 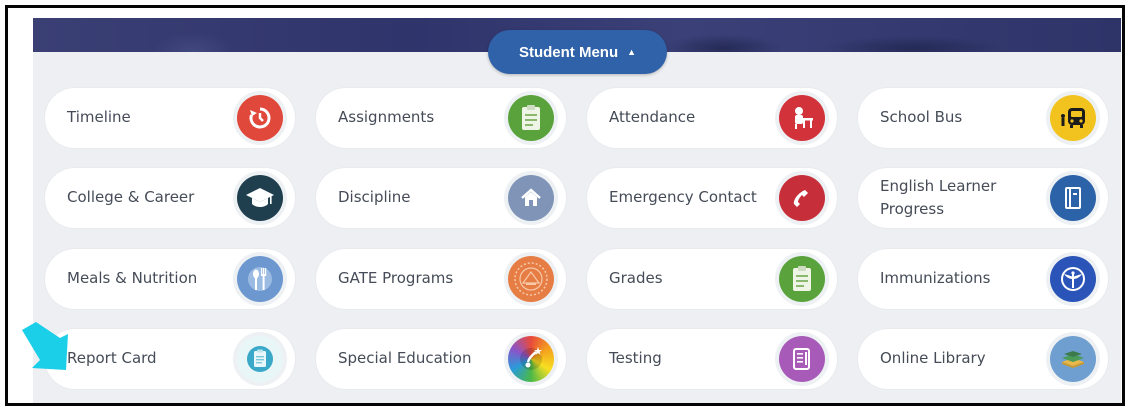 I want to click on menu-tile-special-education: Special Education, so click(x=441, y=359).